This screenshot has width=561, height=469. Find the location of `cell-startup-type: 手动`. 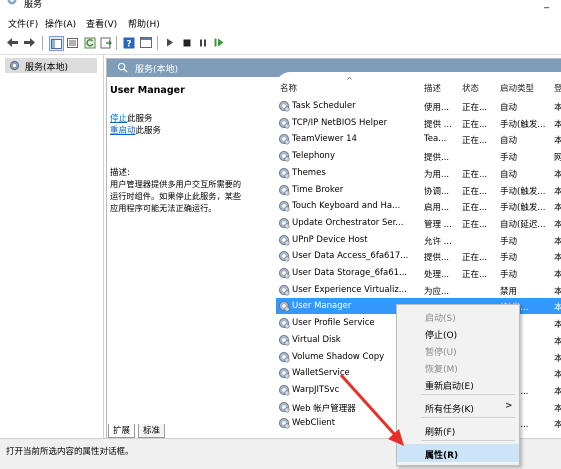

cell-startup-type: 手动 is located at coordinates (509, 158).